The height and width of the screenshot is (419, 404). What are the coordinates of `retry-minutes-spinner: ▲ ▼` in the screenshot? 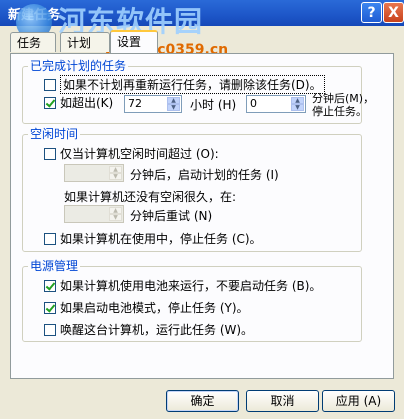 It's located at (94, 214).